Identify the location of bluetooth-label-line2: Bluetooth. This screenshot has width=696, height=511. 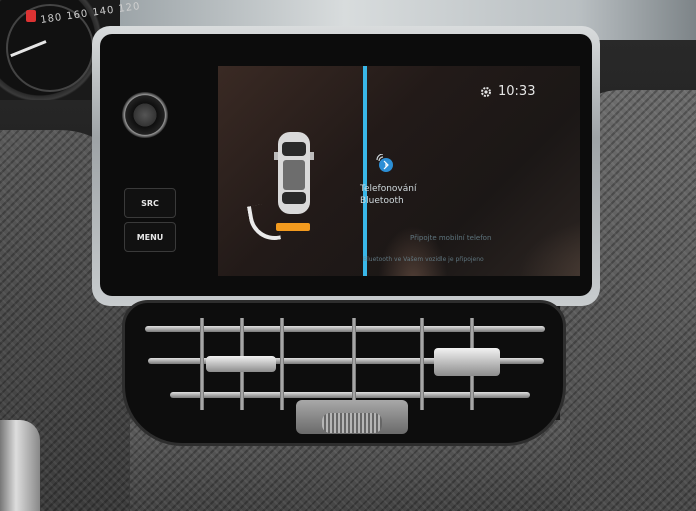
(382, 201).